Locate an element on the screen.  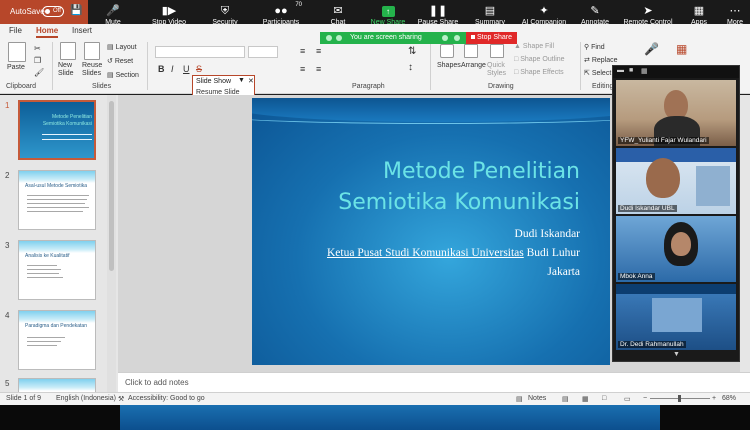
replace-button: ⇄ Replace is located at coordinates (601, 60).